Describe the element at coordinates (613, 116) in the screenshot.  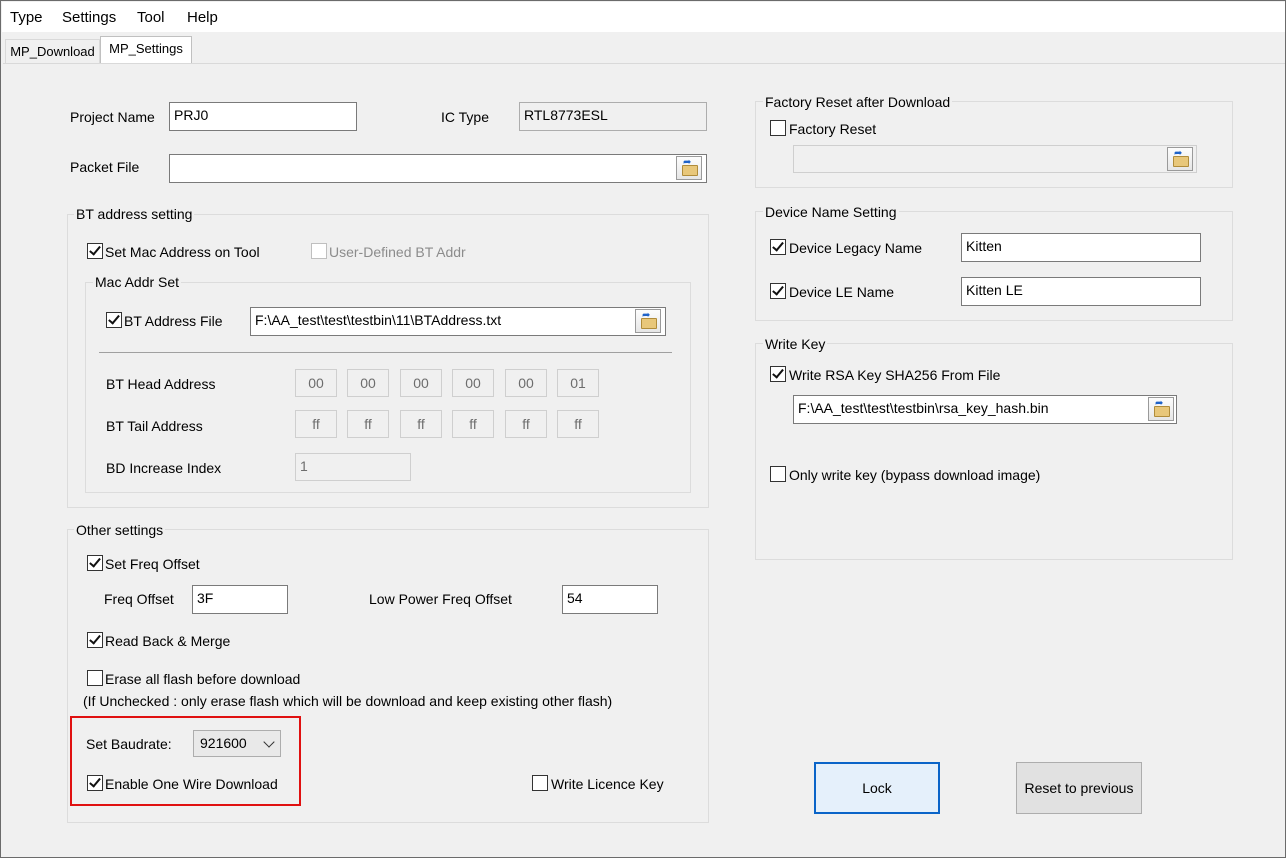
I see `ic-type-field: RTL8773ESL` at that location.